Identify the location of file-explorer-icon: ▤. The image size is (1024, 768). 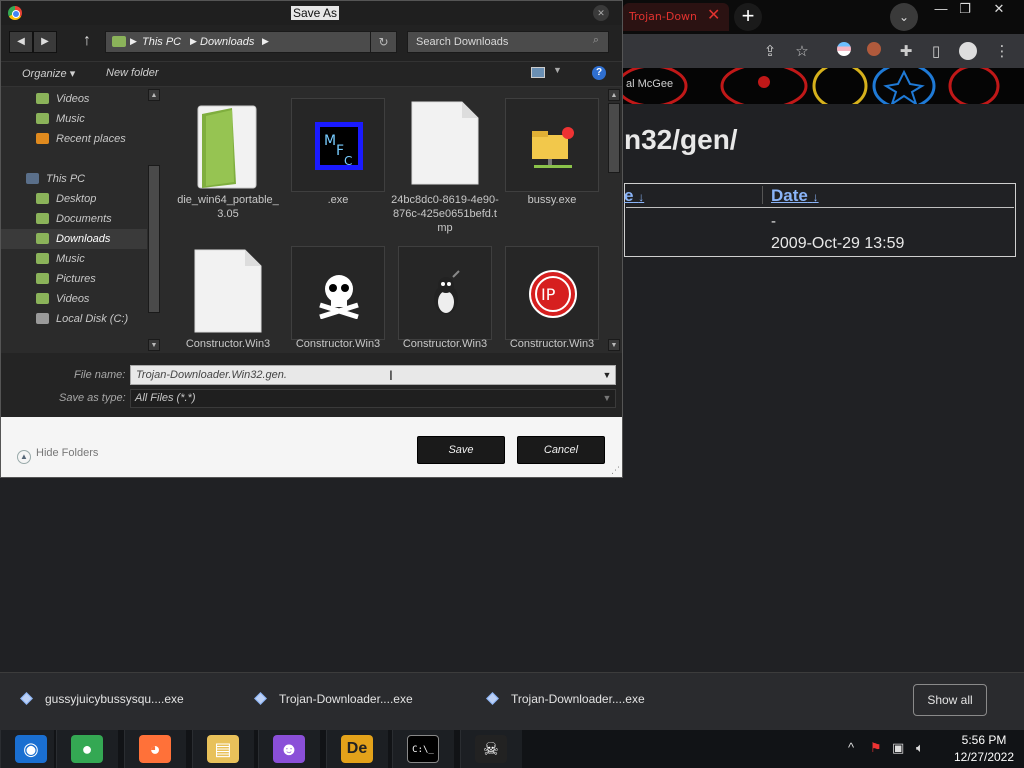
(223, 749).